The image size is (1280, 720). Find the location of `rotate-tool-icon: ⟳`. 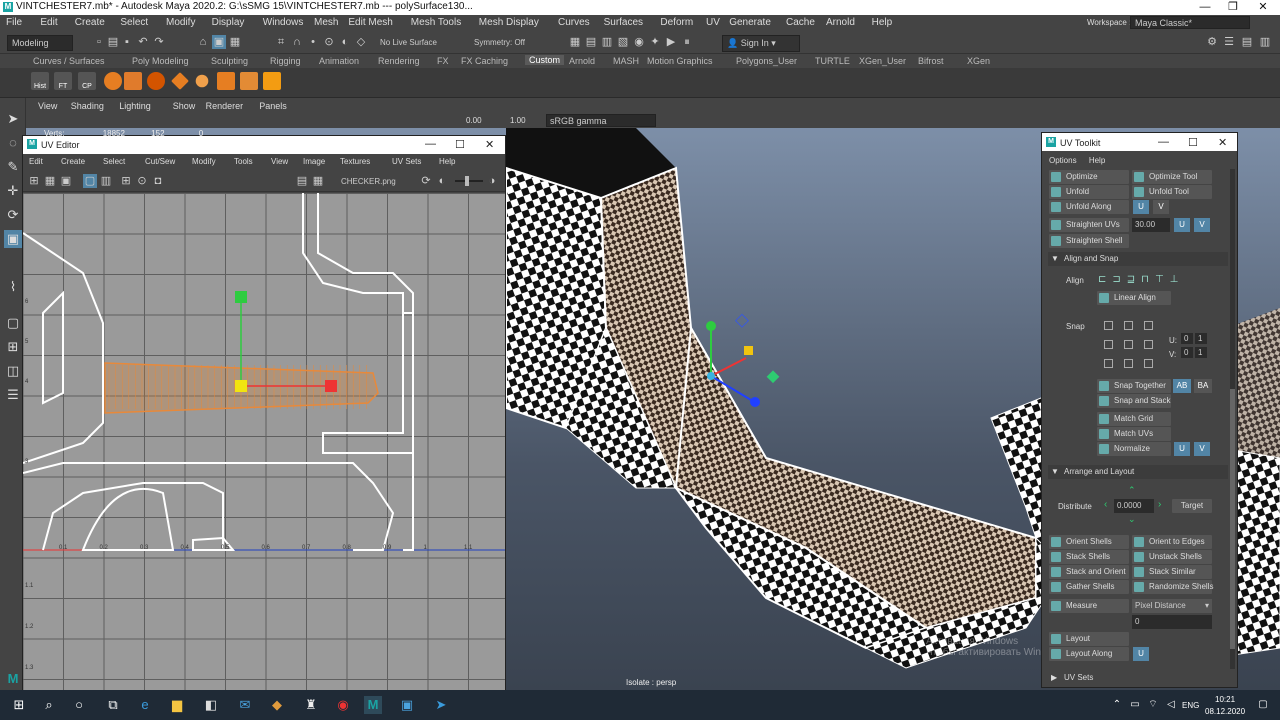

rotate-tool-icon: ⟳ is located at coordinates (13, 215).